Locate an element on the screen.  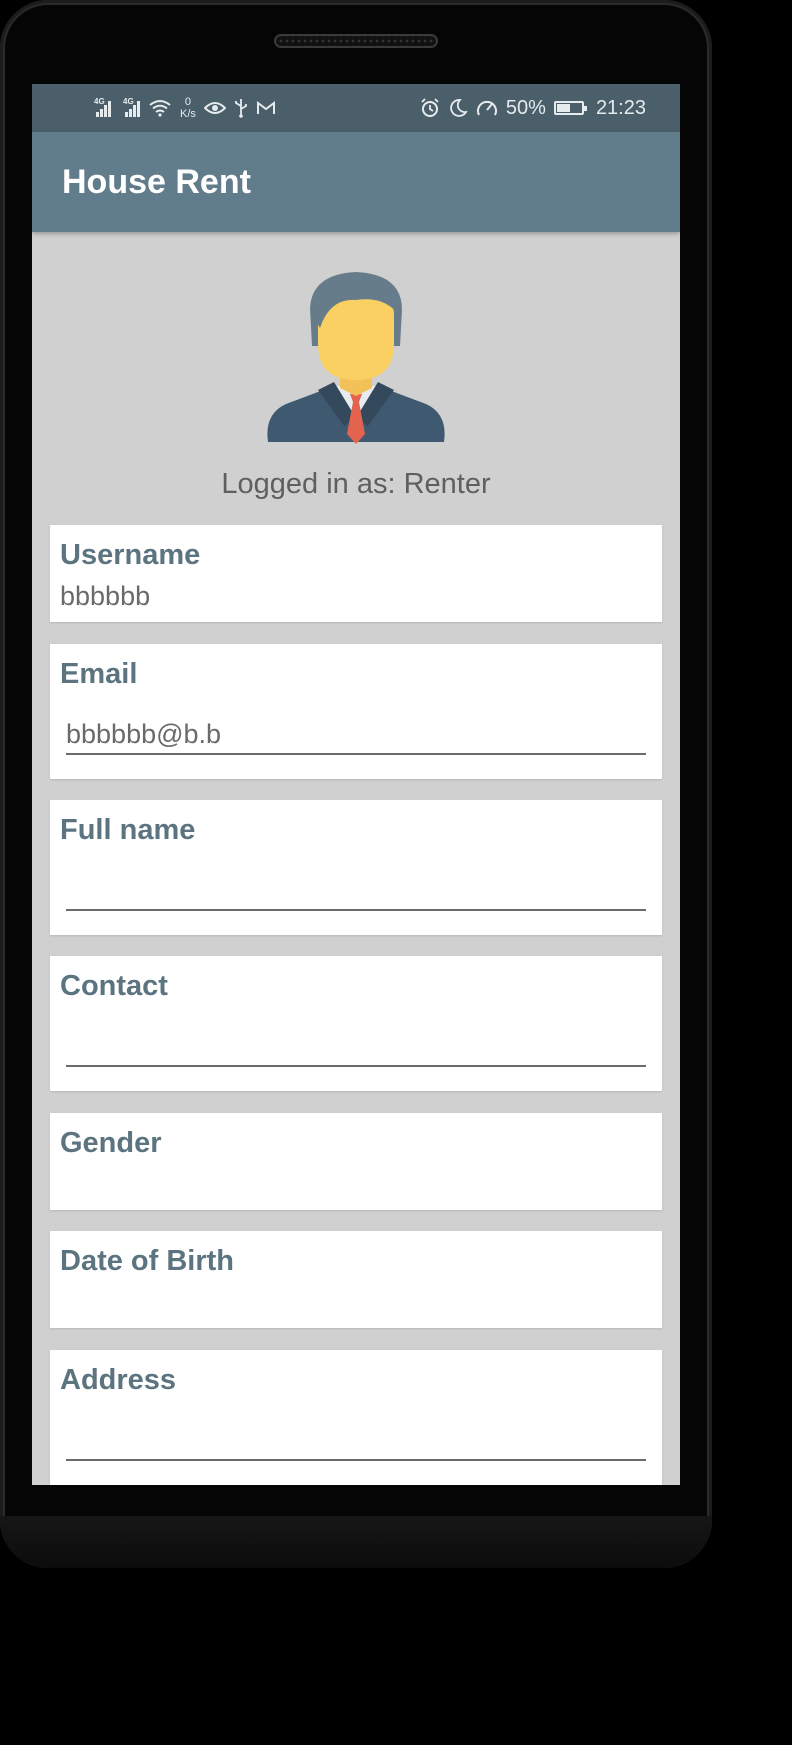
full-name-label: Full name is located at coordinates (128, 830).